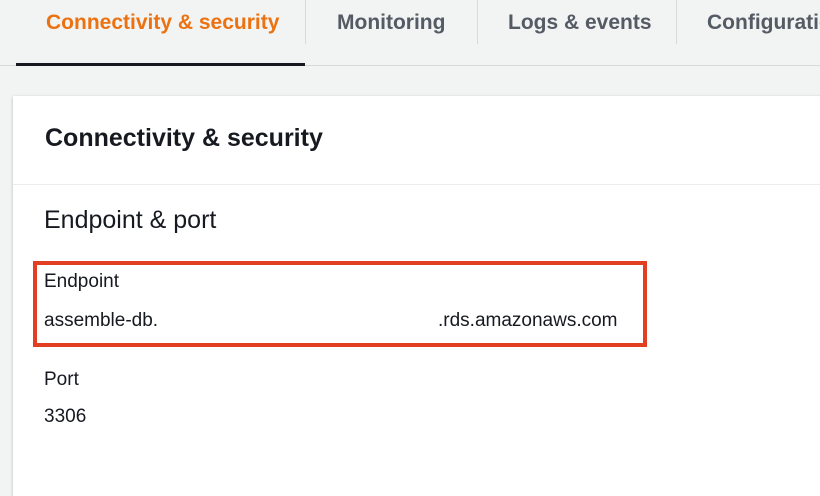 The width and height of the screenshot is (820, 496). Describe the element at coordinates (580, 33) in the screenshot. I see `tab-logs-events: Logs & events` at that location.